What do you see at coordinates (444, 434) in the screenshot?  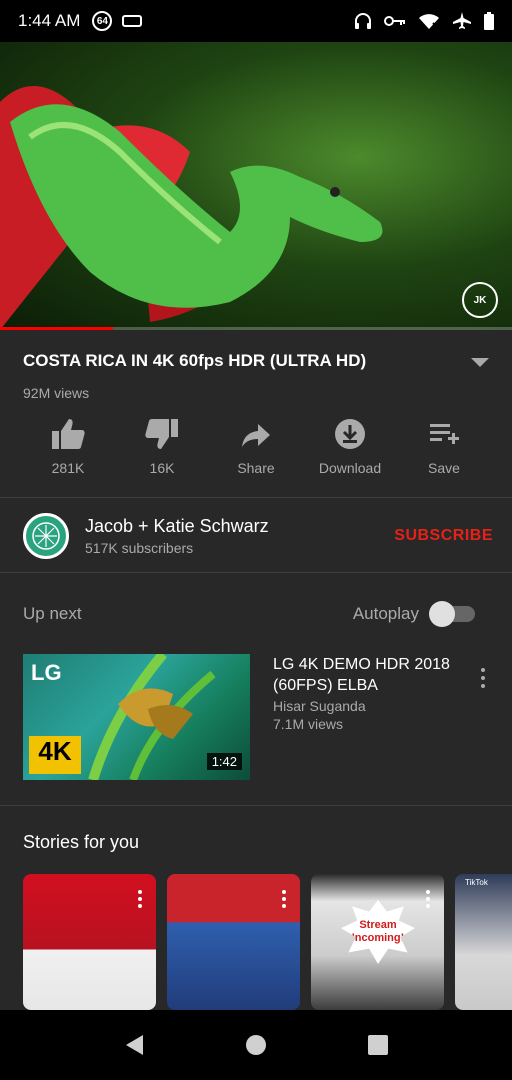 I see `save-playlist-icon` at bounding box center [444, 434].